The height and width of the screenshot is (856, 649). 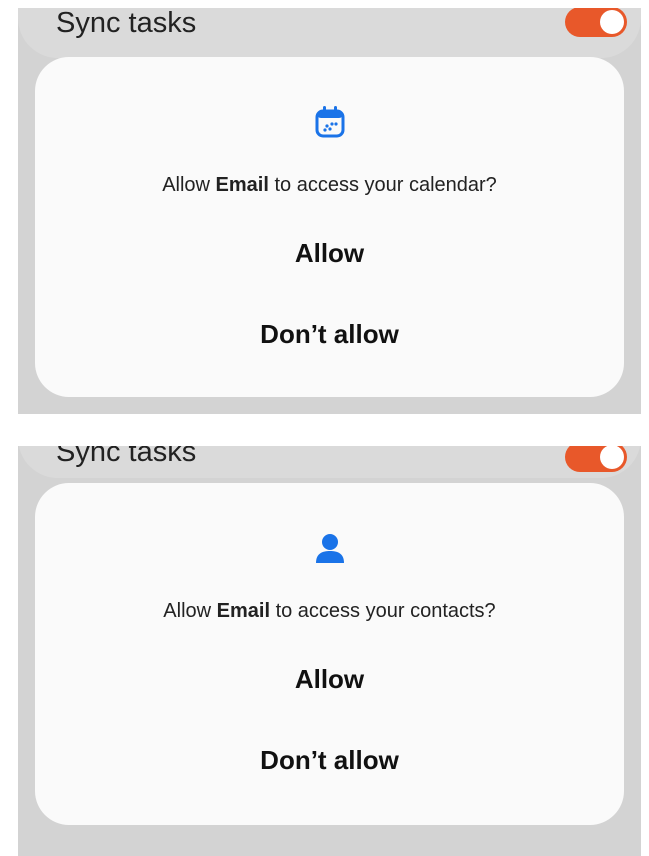 I want to click on calendar-icon, so click(x=329, y=122).